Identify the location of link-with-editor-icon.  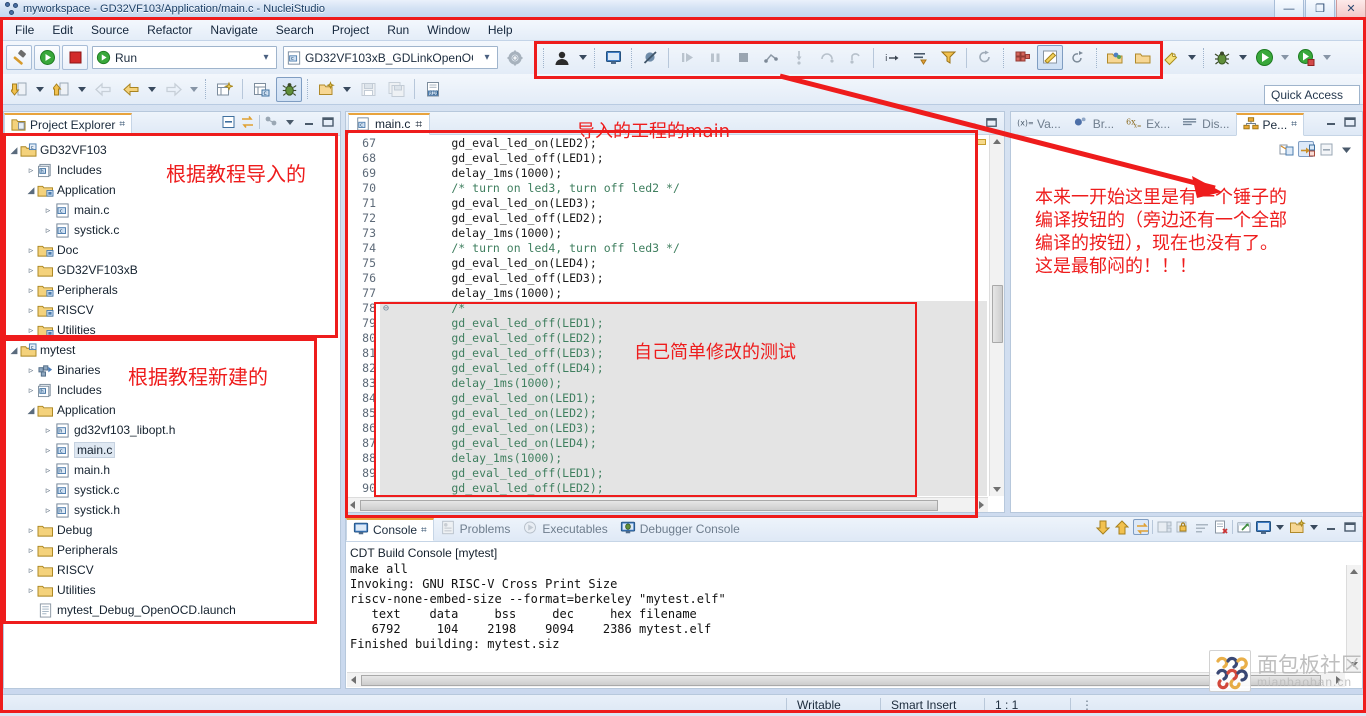
(248, 122).